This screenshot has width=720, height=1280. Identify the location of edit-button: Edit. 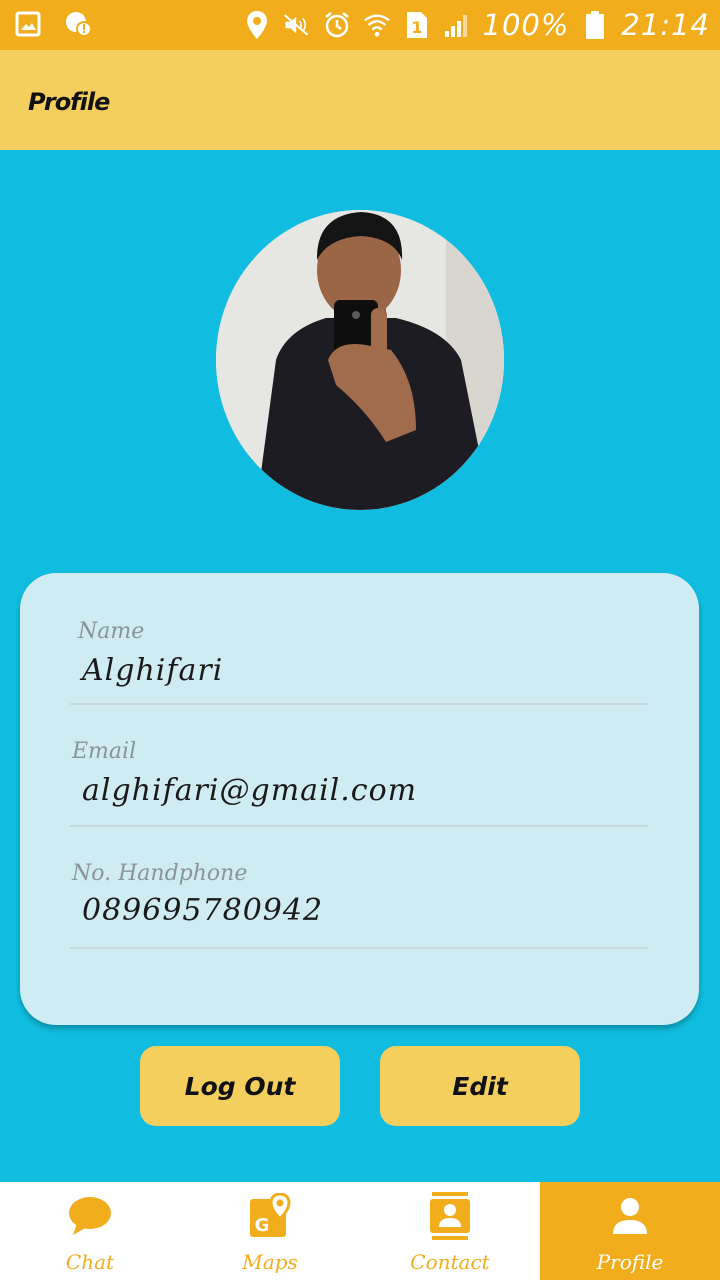
(480, 1086).